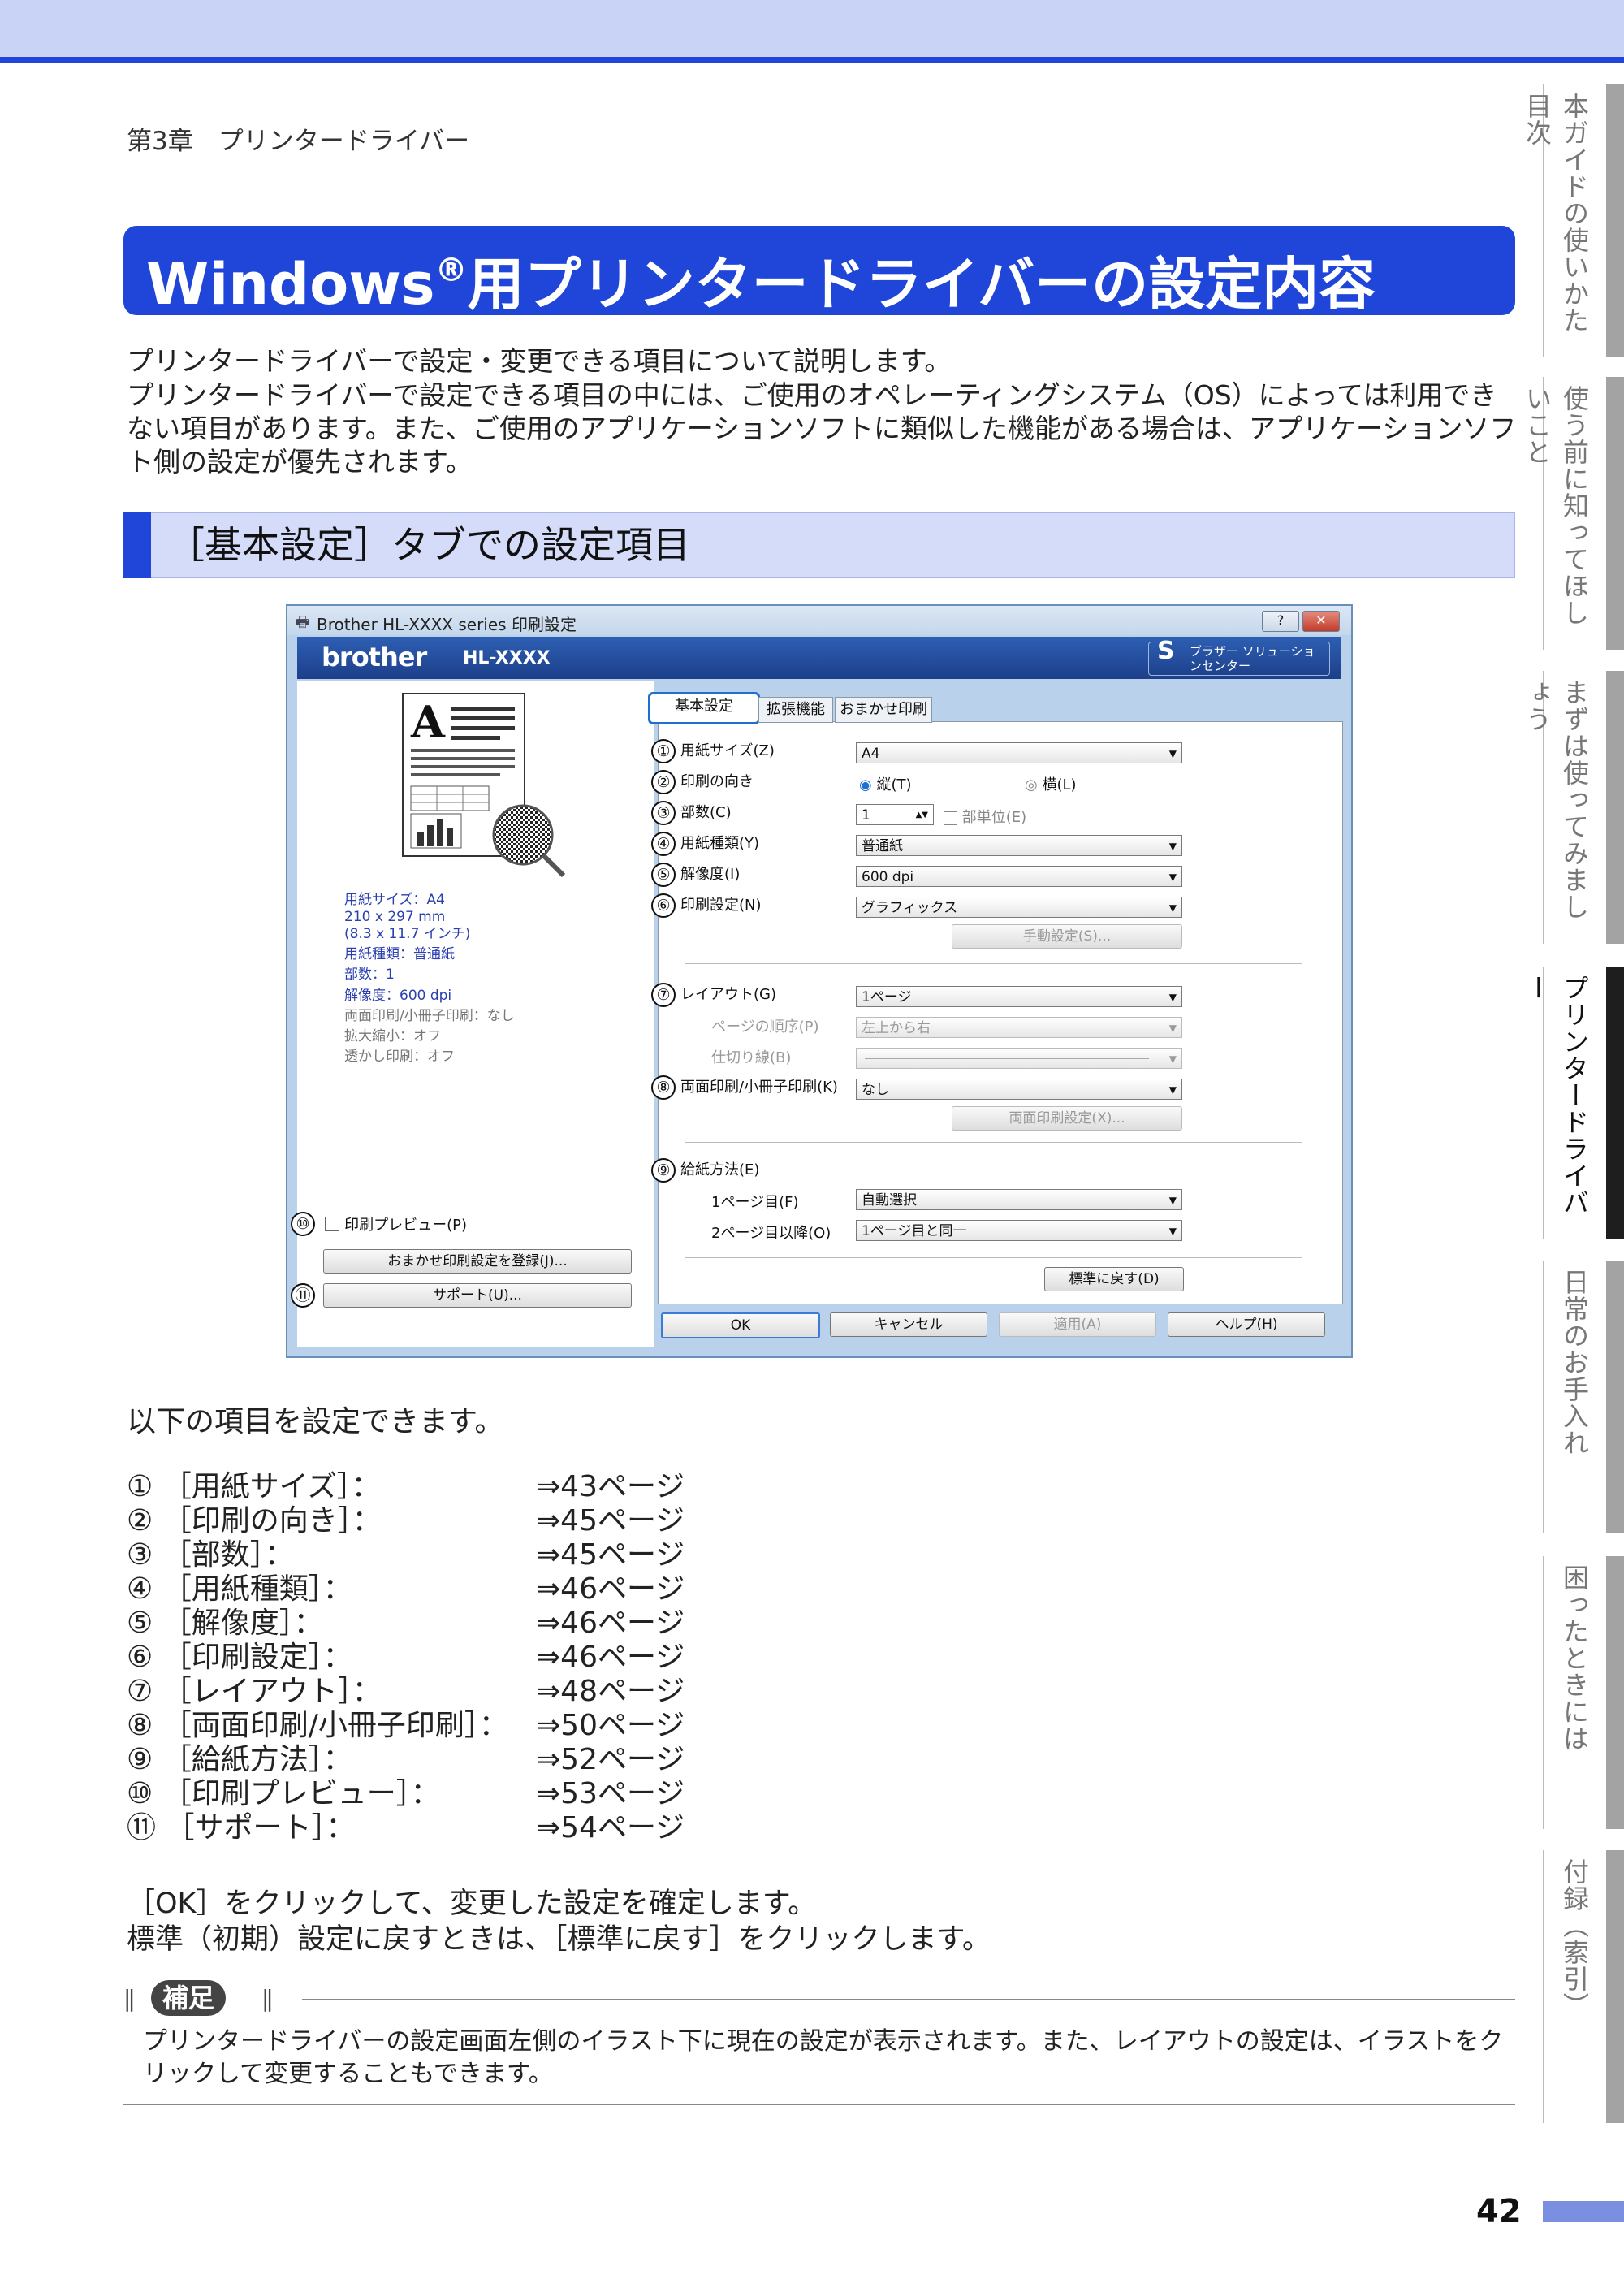 Image resolution: width=1624 pixels, height=2292 pixels. Describe the element at coordinates (395, 900) in the screenshot. I see `info-paper-size: 用紙サイズ：A4` at that location.